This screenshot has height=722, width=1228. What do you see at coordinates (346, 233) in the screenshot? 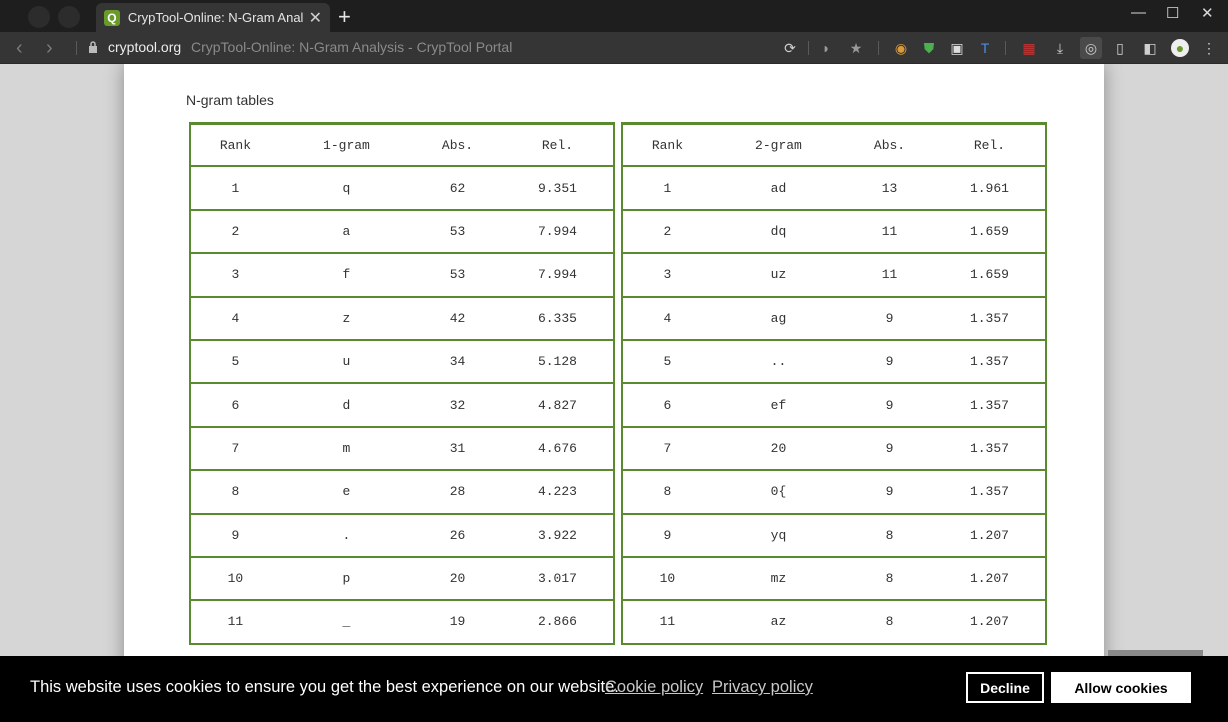
I see `cell-ngram: a` at bounding box center [346, 233].